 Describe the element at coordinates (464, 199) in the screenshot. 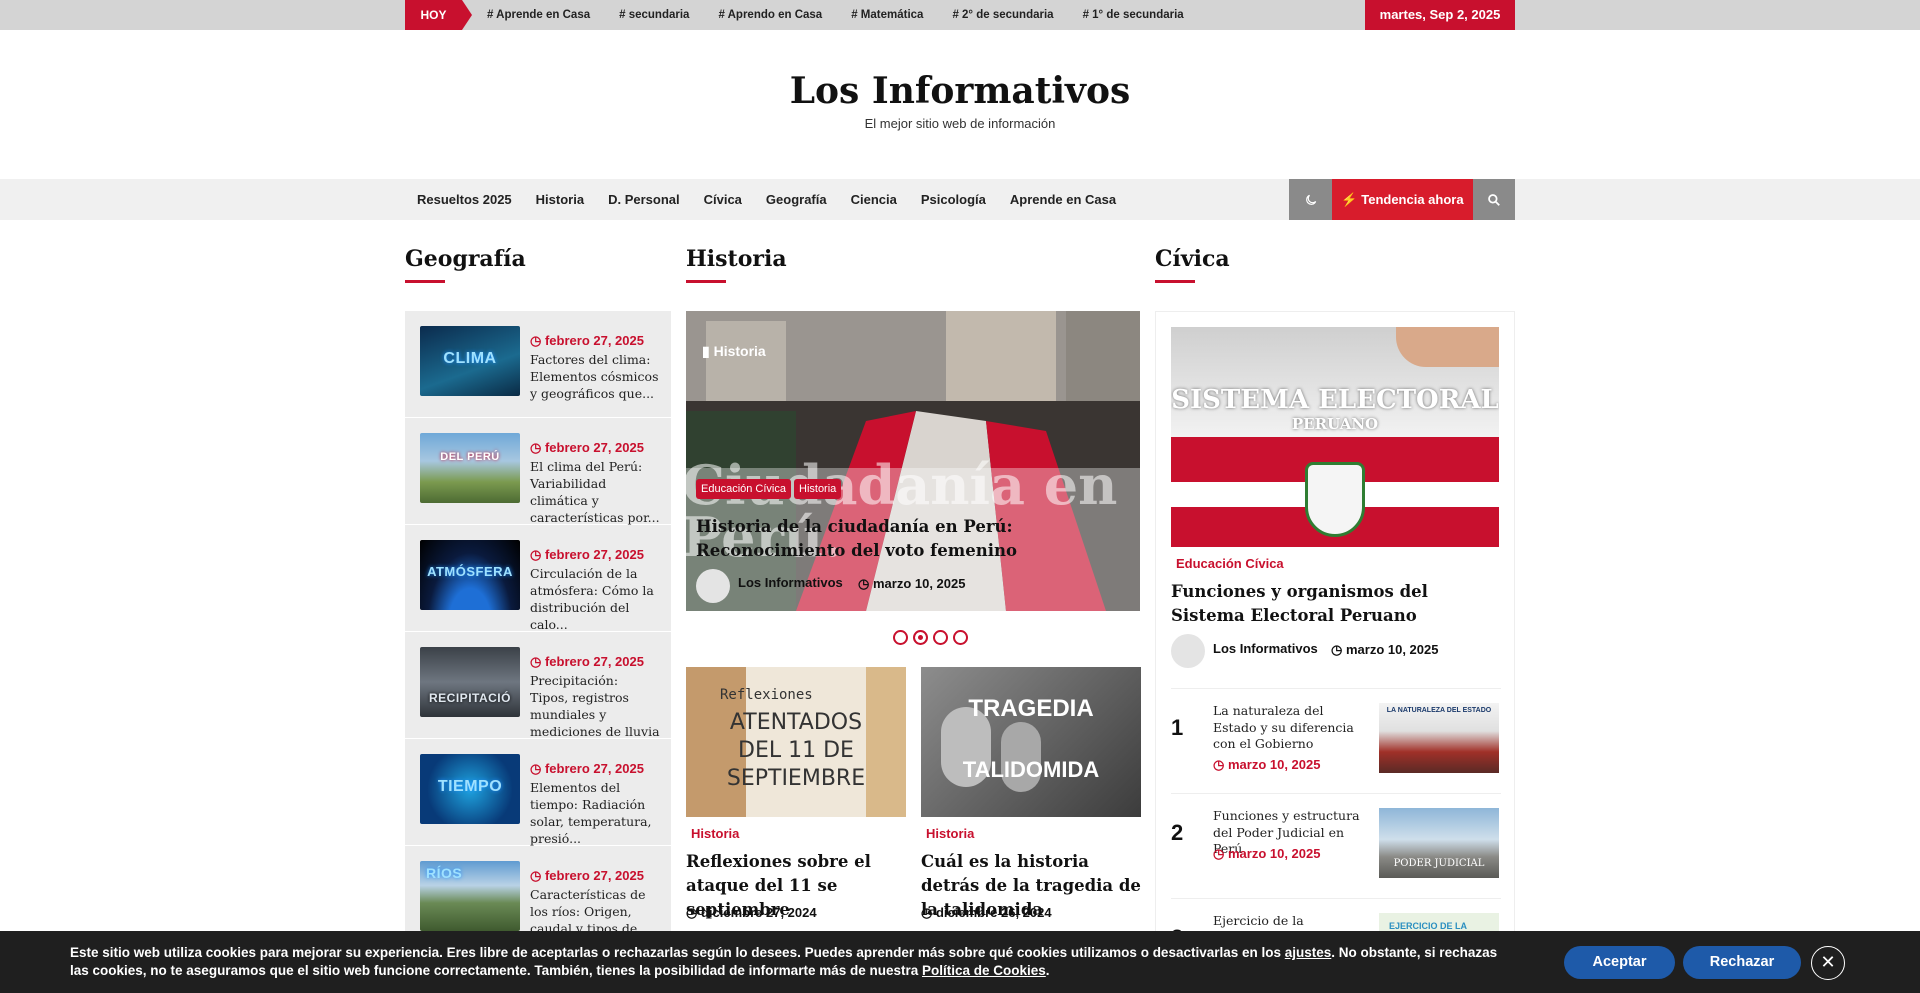

I see `nav-item-resueltos: Resueltos 2025` at that location.